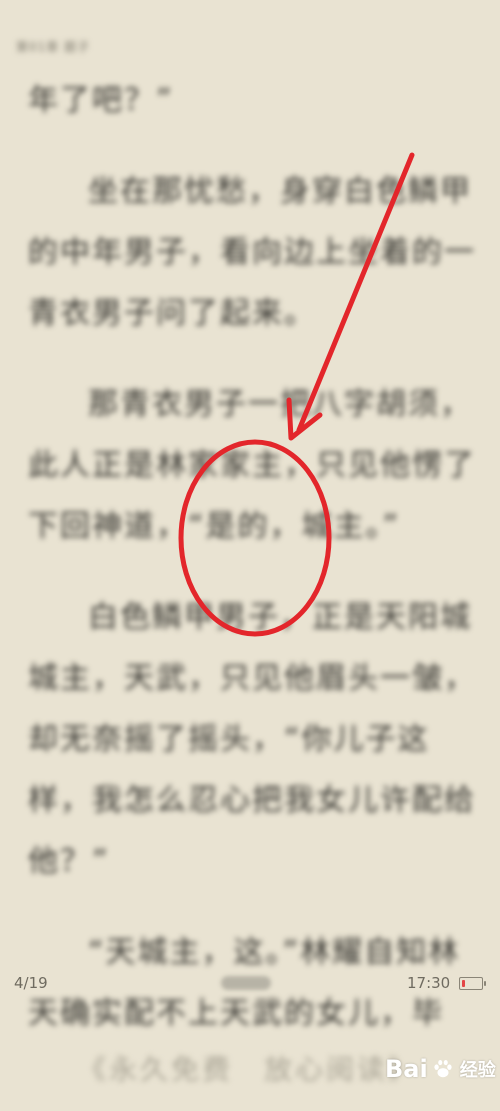 The image size is (500, 1111). I want to click on chapter-header: 第01章 题子, so click(53, 47).